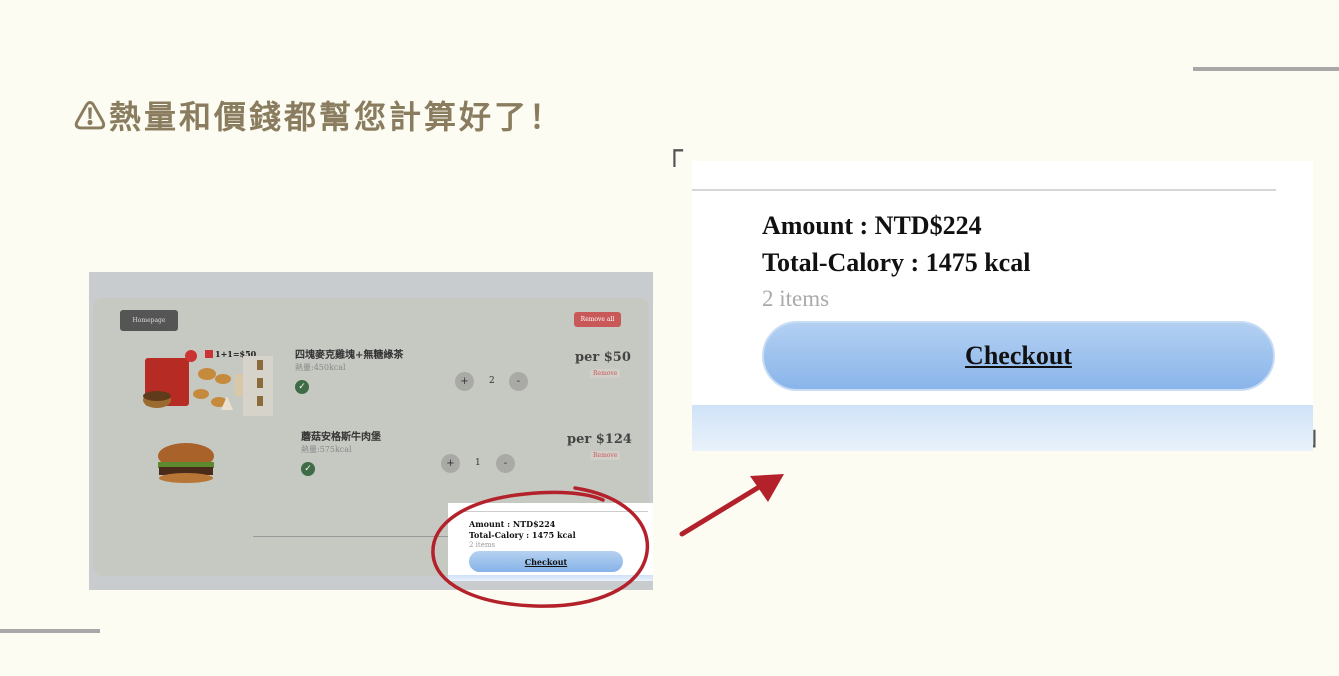 This screenshot has height=676, width=1339. What do you see at coordinates (1266, 69) in the screenshot?
I see `decorative-line-top` at bounding box center [1266, 69].